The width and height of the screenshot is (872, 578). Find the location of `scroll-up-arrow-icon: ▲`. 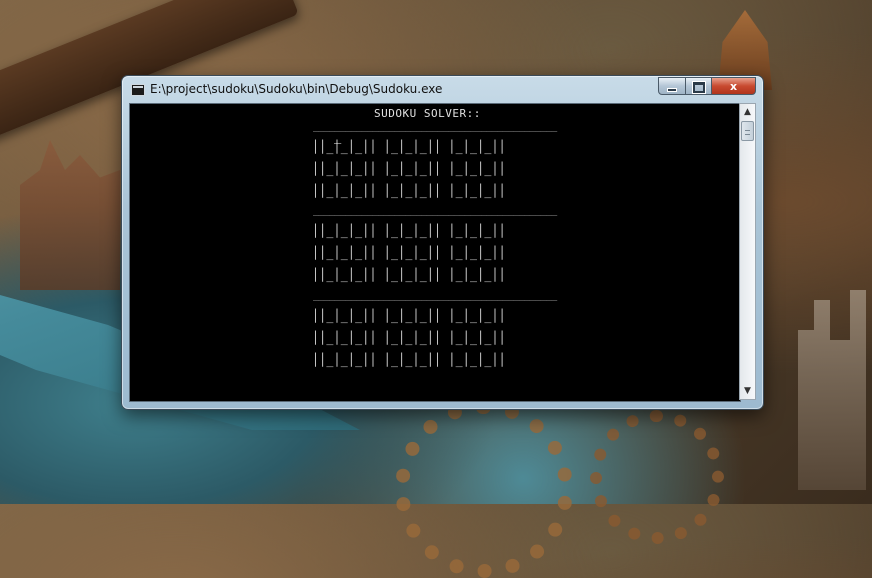

scroll-up-arrow-icon: ▲ is located at coordinates (747, 112).